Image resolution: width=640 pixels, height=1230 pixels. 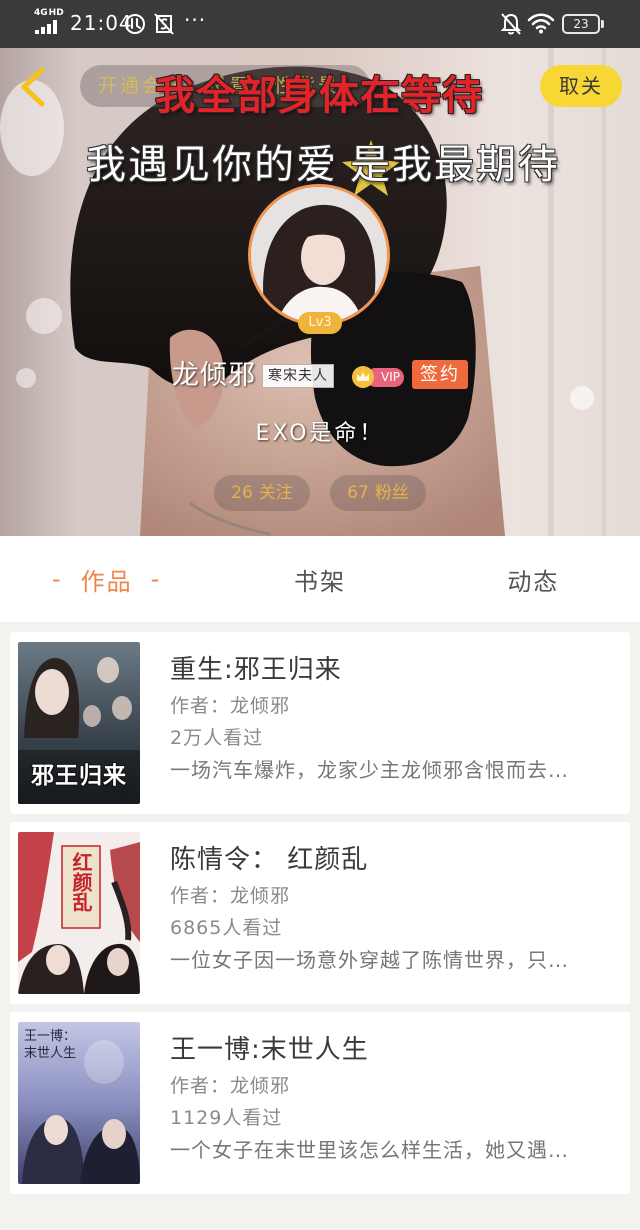 What do you see at coordinates (79, 776) in the screenshot?
I see `cover-title: 邪王归来` at bounding box center [79, 776].